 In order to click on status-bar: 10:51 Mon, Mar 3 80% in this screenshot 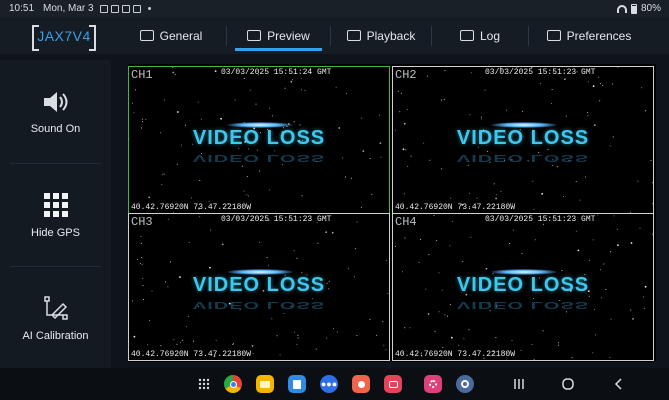, I will do `click(334, 8)`.